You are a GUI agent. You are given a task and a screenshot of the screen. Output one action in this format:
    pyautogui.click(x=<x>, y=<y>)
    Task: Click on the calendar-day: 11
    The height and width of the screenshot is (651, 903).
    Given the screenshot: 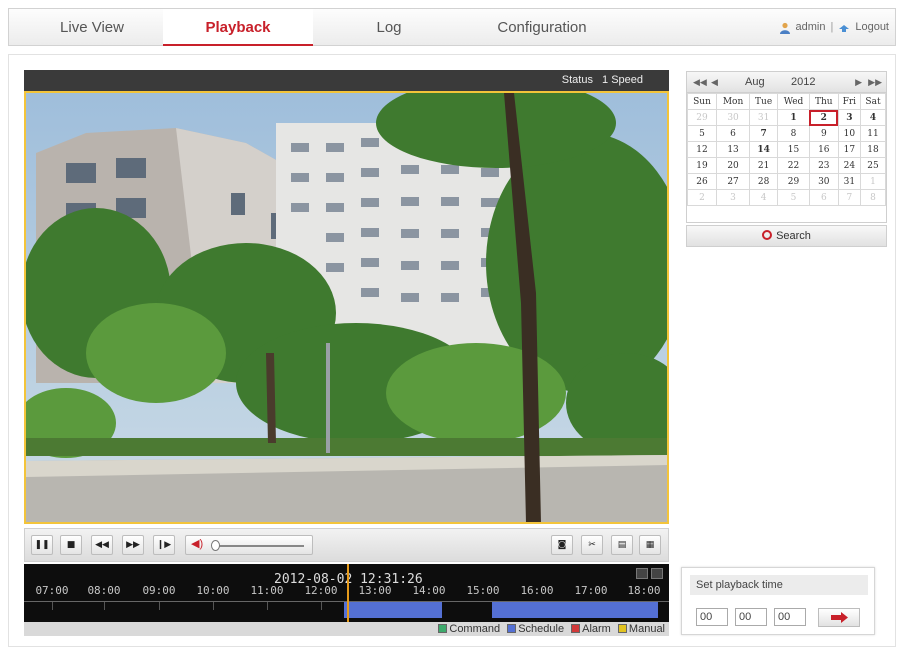 What is the action you would take?
    pyautogui.click(x=873, y=133)
    